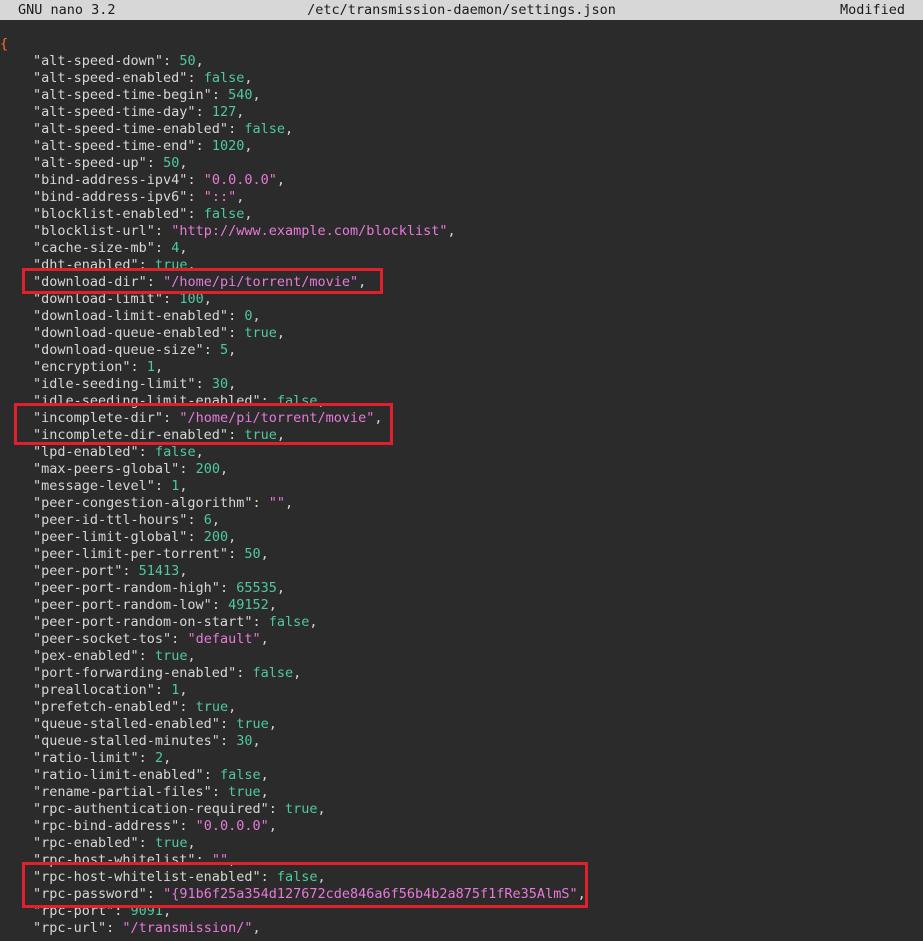 The image size is (923, 941). What do you see at coordinates (86, 452) in the screenshot?
I see `json-key: "lpd-enabled"` at bounding box center [86, 452].